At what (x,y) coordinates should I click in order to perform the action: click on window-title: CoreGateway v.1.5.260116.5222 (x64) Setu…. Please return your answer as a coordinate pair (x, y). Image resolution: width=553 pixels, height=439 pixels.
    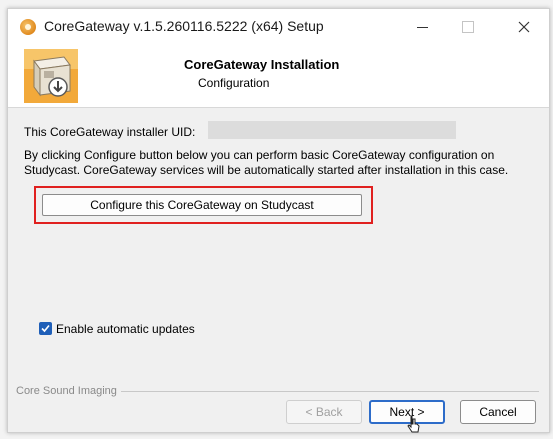
    Looking at the image, I should click on (184, 26).